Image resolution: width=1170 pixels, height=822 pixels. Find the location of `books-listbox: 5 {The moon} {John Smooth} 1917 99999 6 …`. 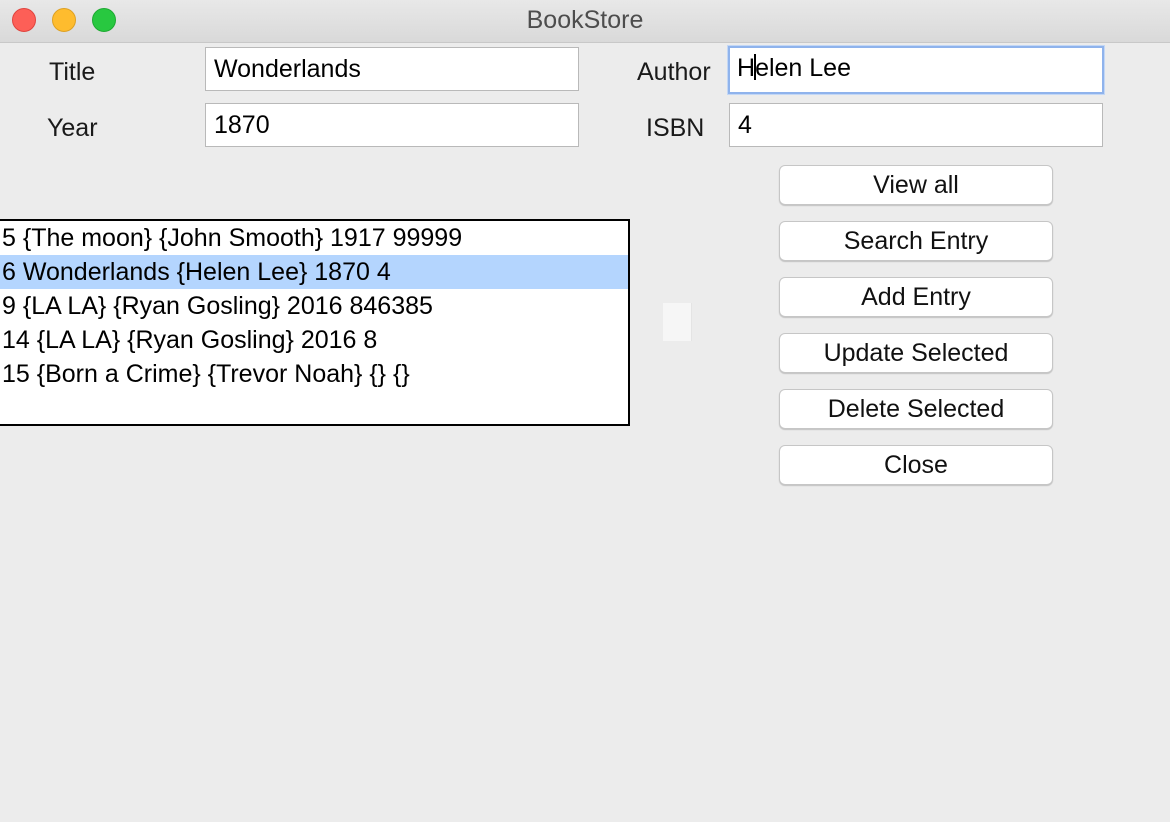

books-listbox: 5 {The moon} {John Smooth} 1917 99999 6 … is located at coordinates (315, 322).